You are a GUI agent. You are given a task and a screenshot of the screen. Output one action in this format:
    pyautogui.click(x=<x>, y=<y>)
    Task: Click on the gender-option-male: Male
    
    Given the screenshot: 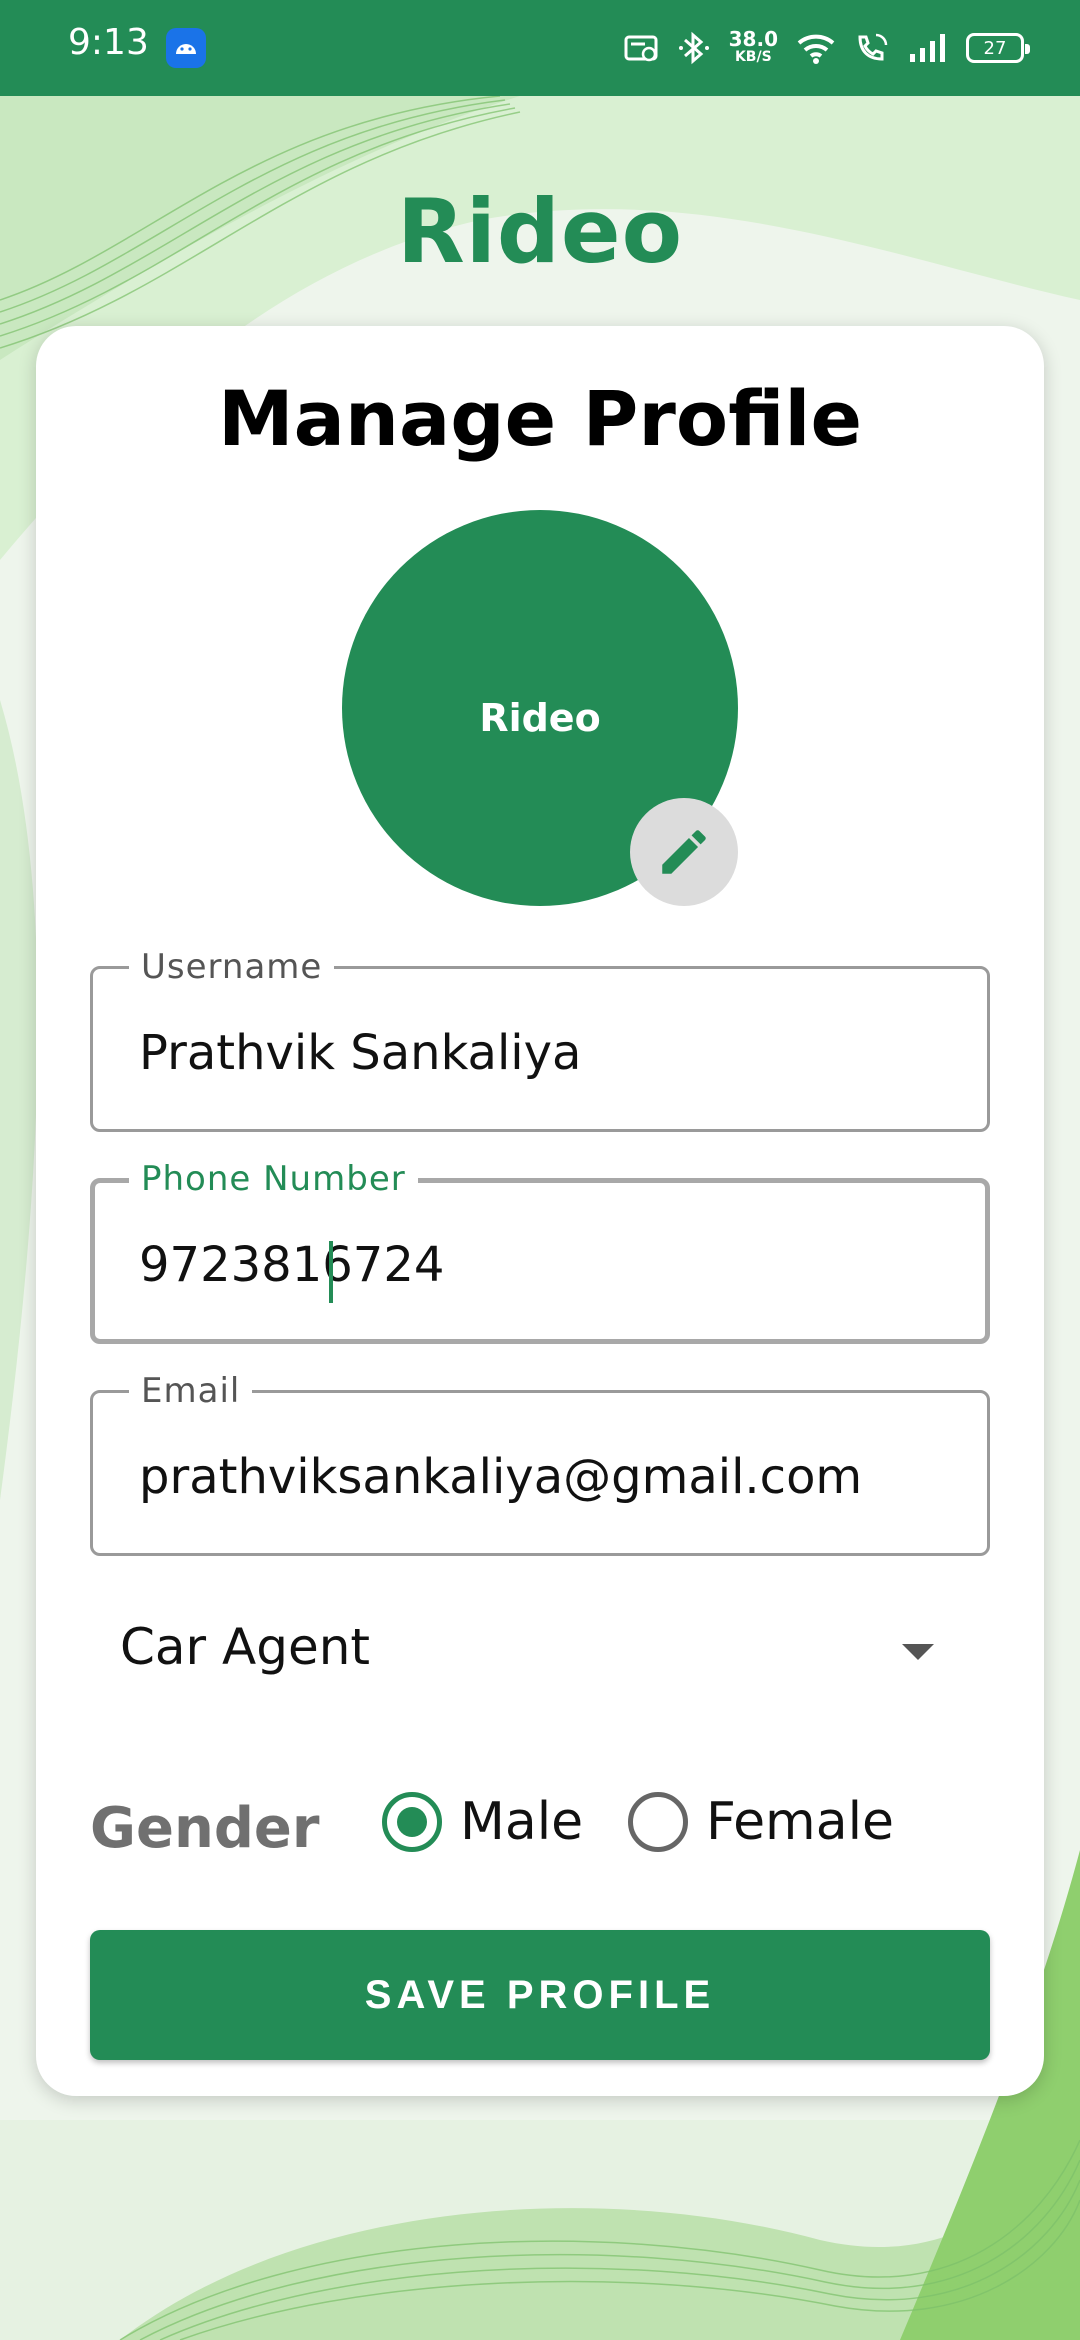 What is the action you would take?
    pyautogui.click(x=482, y=1822)
    